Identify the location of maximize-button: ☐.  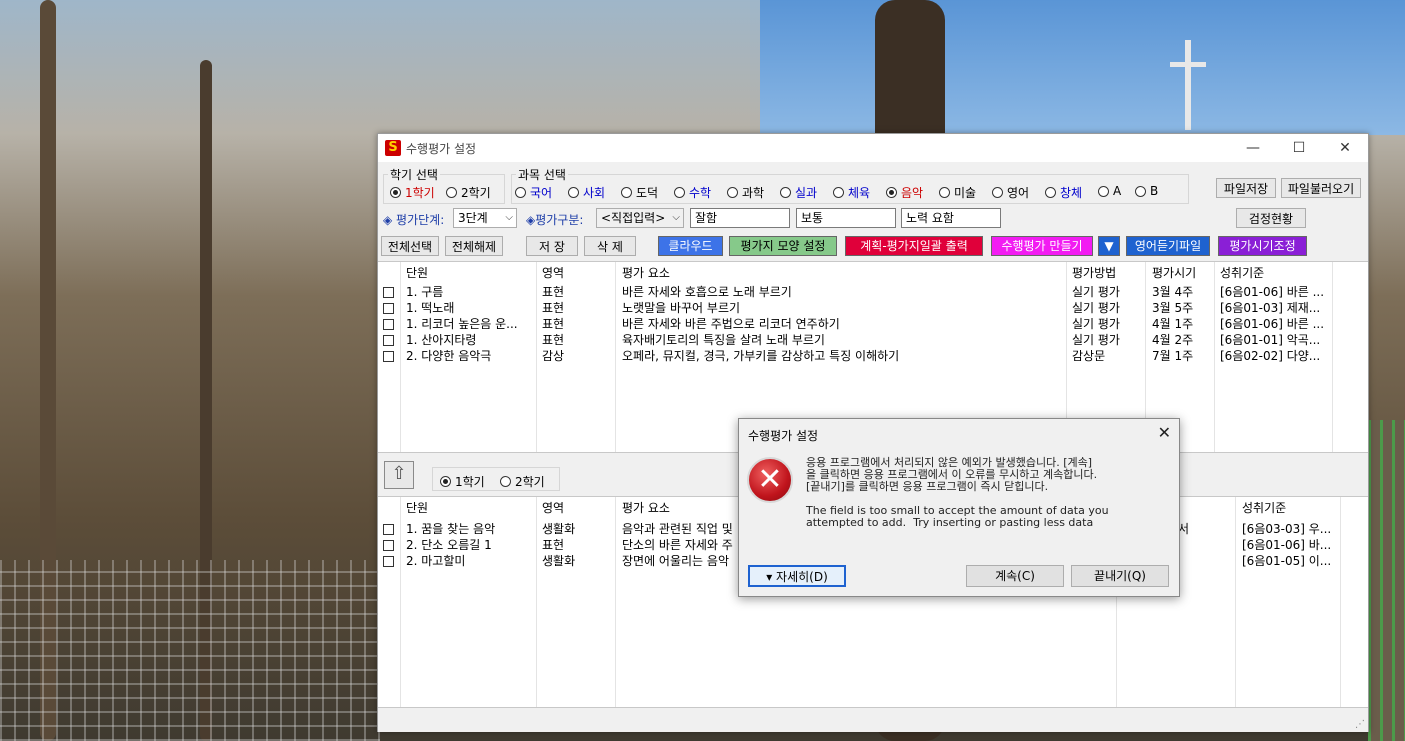
(1299, 148).